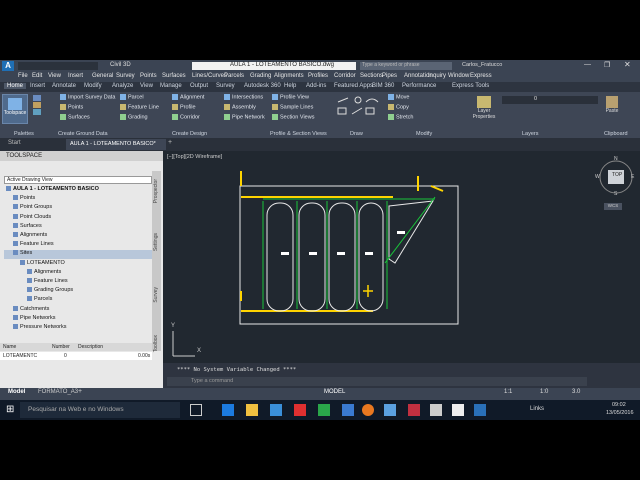 This screenshot has width=640, height=480. Describe the element at coordinates (627, 64) in the screenshot. I see `close-icon: ✕` at that location.